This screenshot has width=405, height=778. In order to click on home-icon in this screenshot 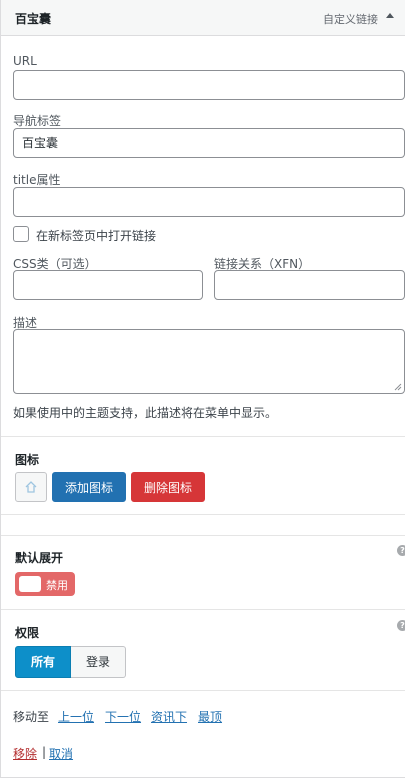, I will do `click(31, 487)`.